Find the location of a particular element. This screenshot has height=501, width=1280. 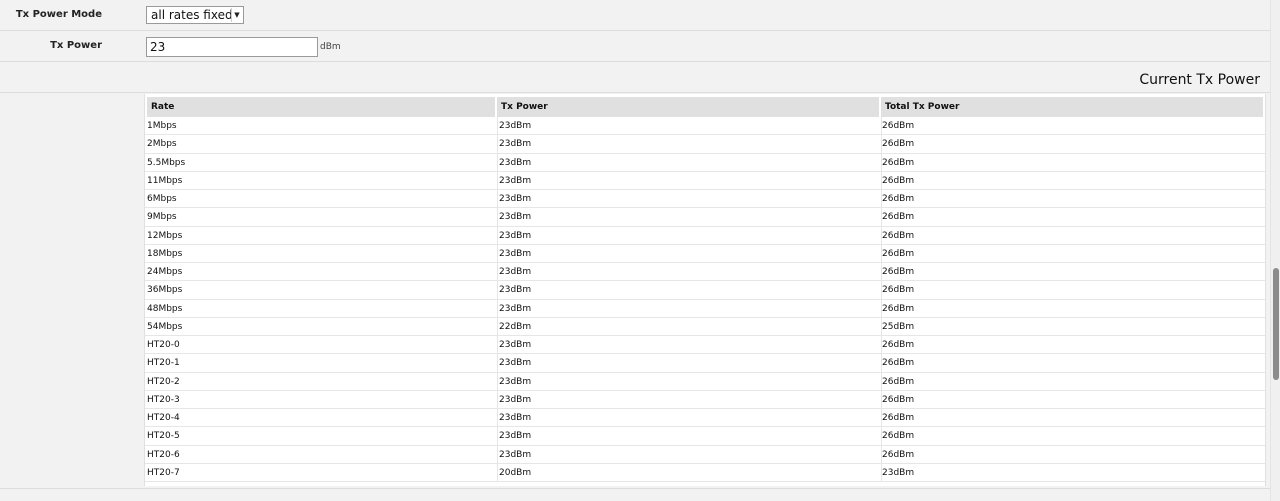

cell-rate: HT20-5 is located at coordinates (163, 436).